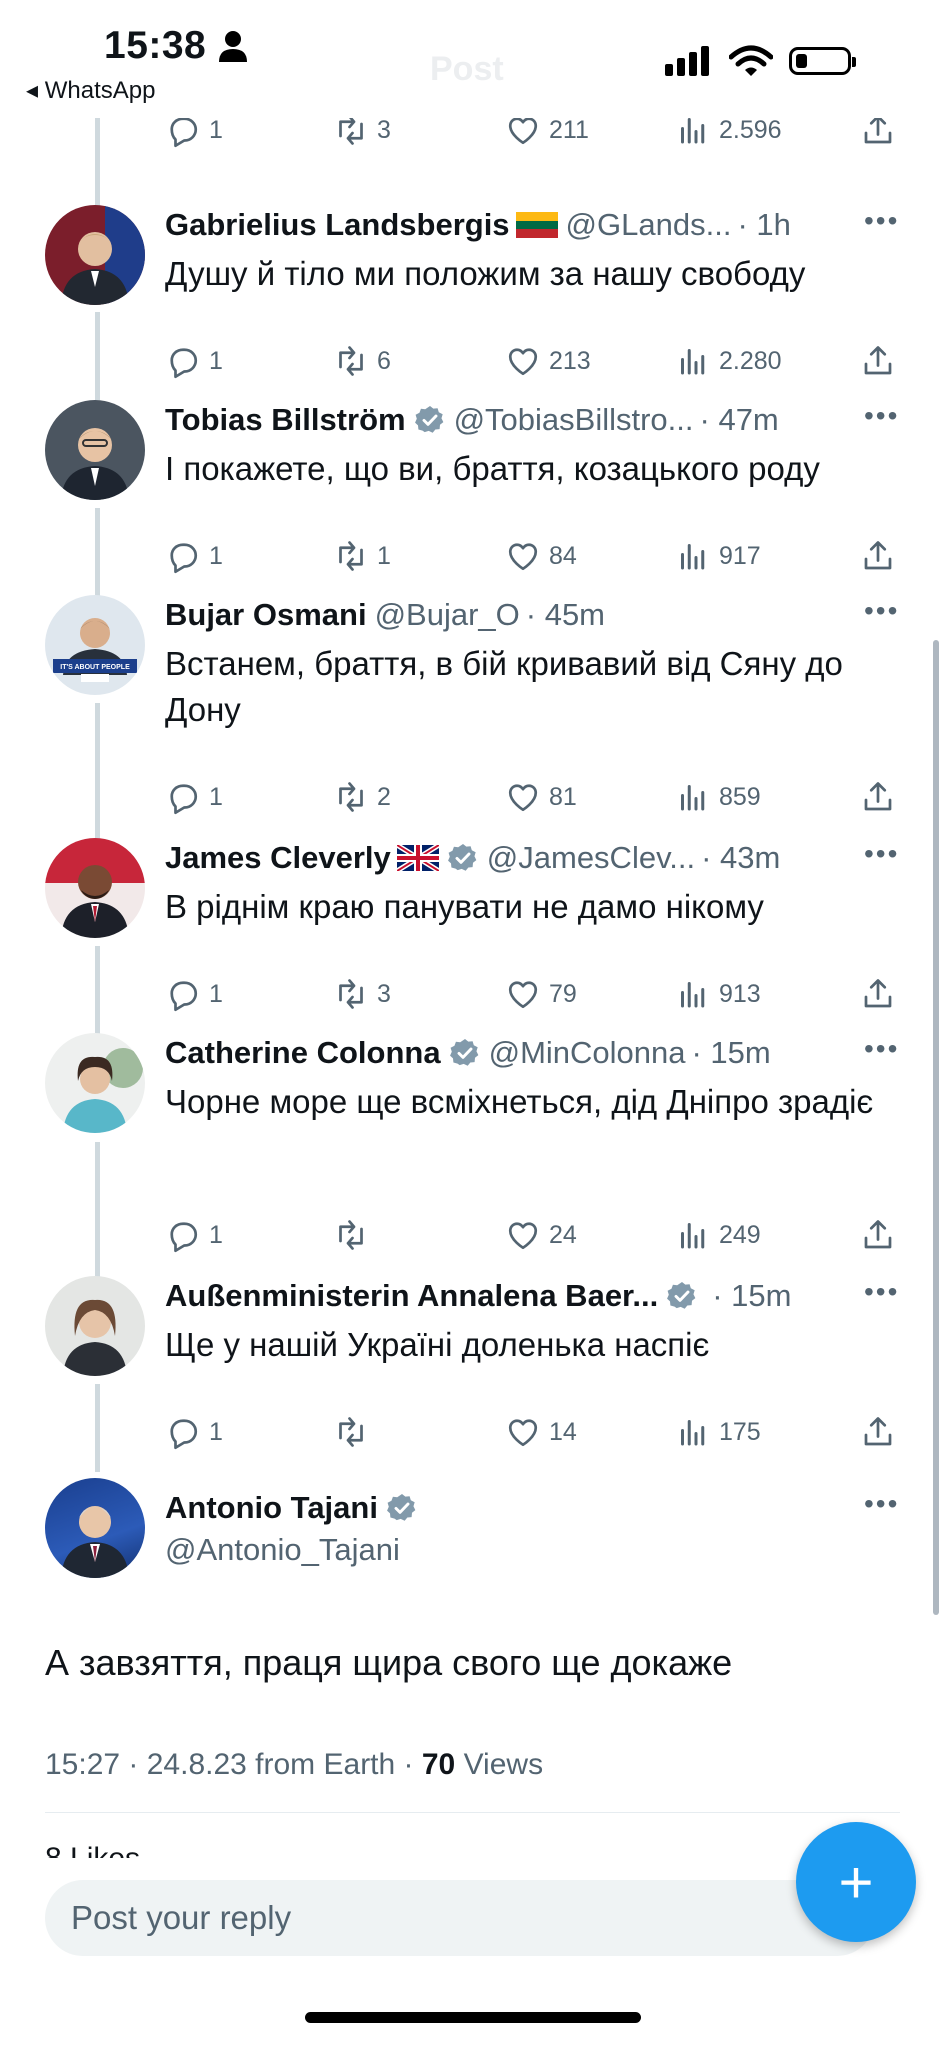 Image resolution: width=945 pixels, height=2048 pixels. What do you see at coordinates (460, 1918) in the screenshot?
I see `reply-input: Post your reply` at bounding box center [460, 1918].